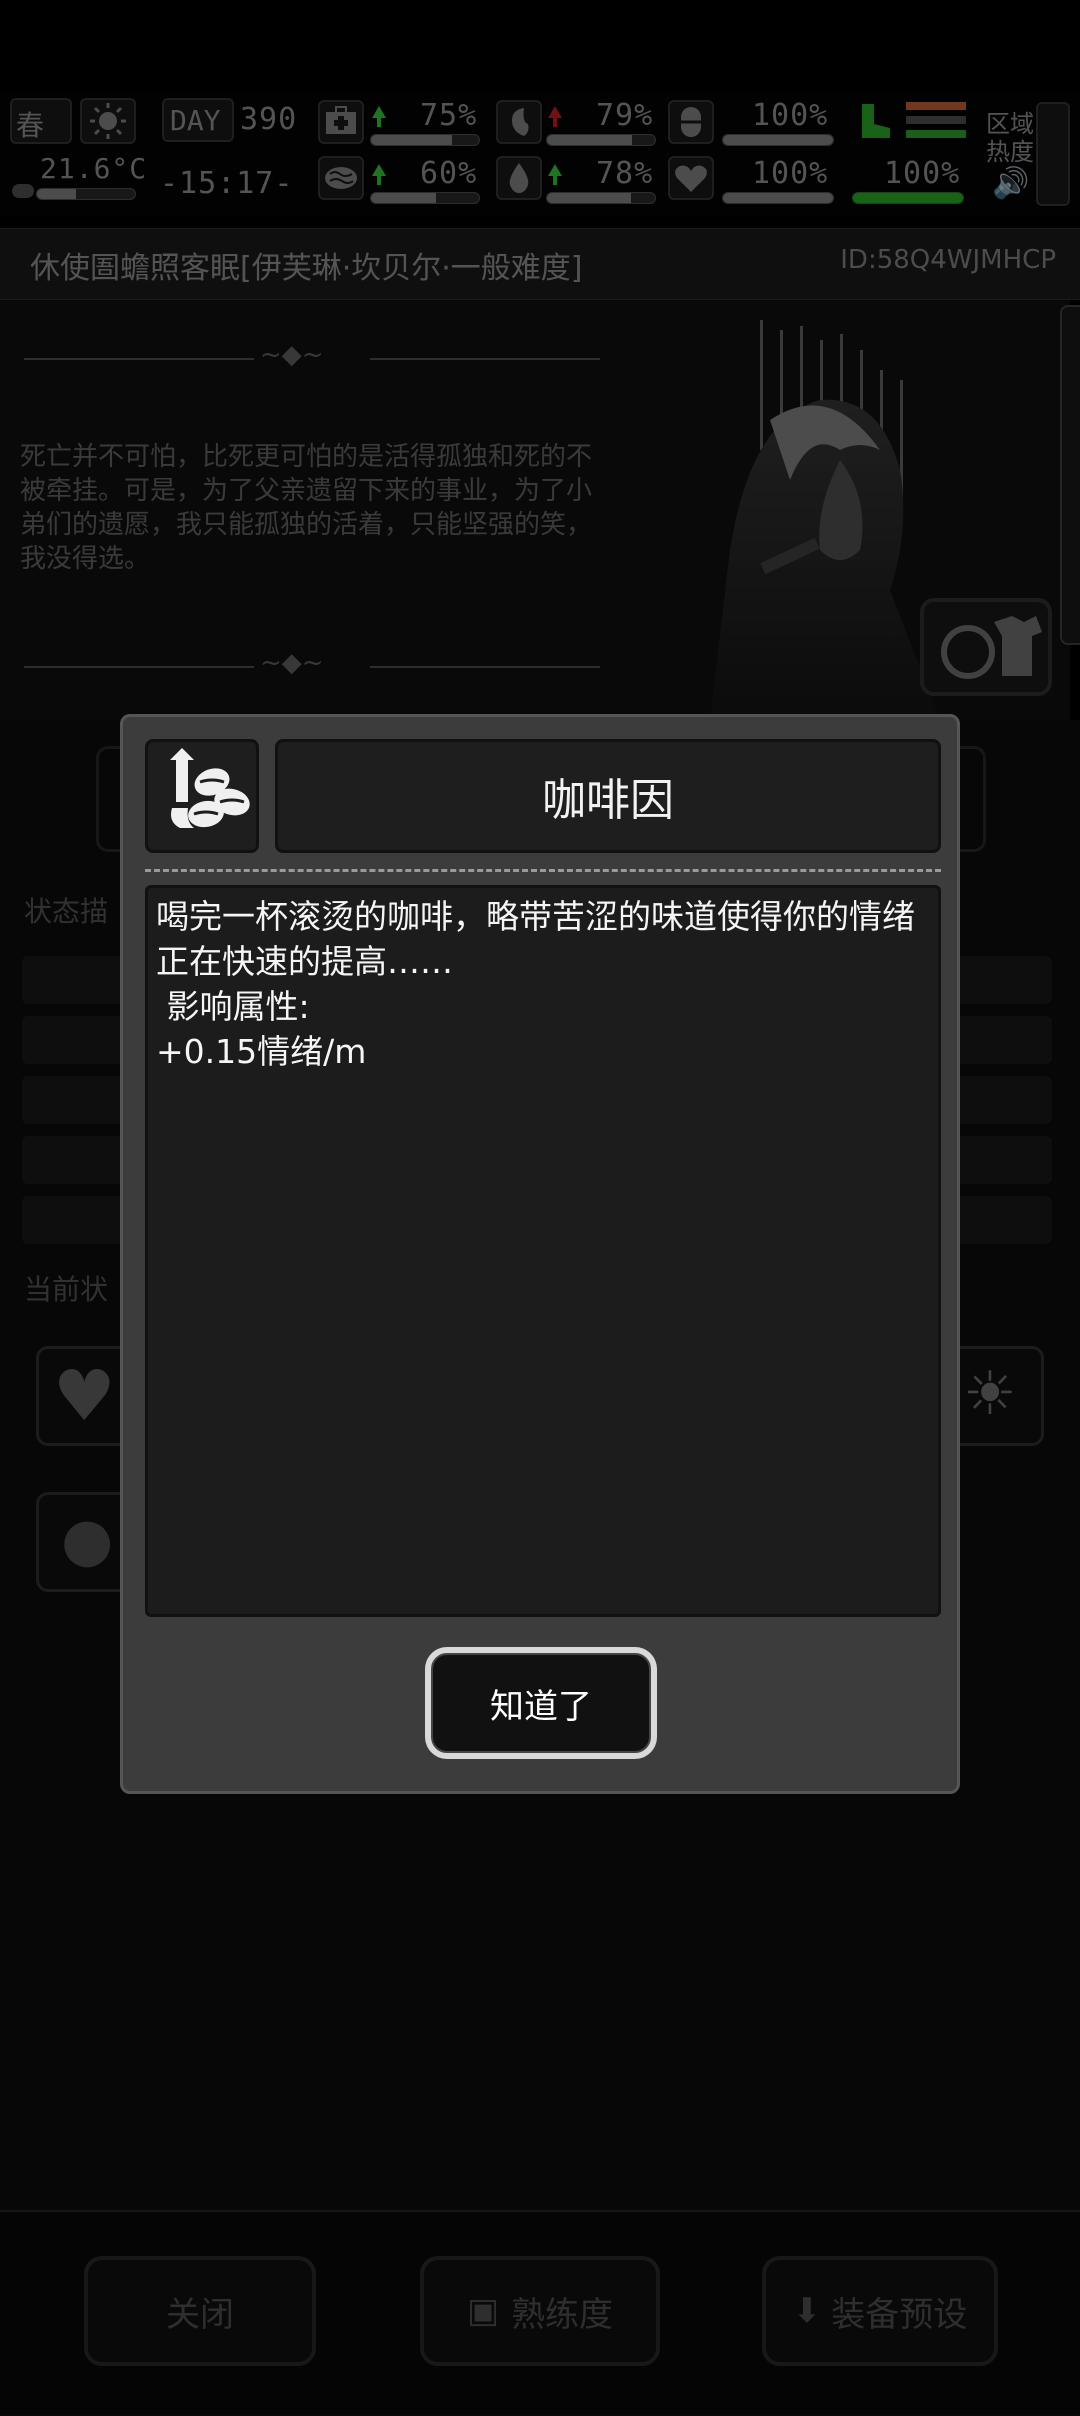 This screenshot has width=1080, height=2416. Describe the element at coordinates (608, 800) in the screenshot. I see `effect-title-text: 咖啡因` at that location.